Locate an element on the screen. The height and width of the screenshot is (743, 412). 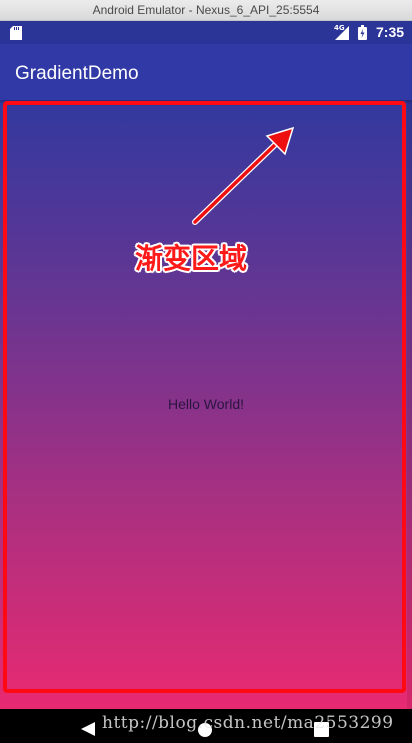
signal-icon is located at coordinates (342, 33).